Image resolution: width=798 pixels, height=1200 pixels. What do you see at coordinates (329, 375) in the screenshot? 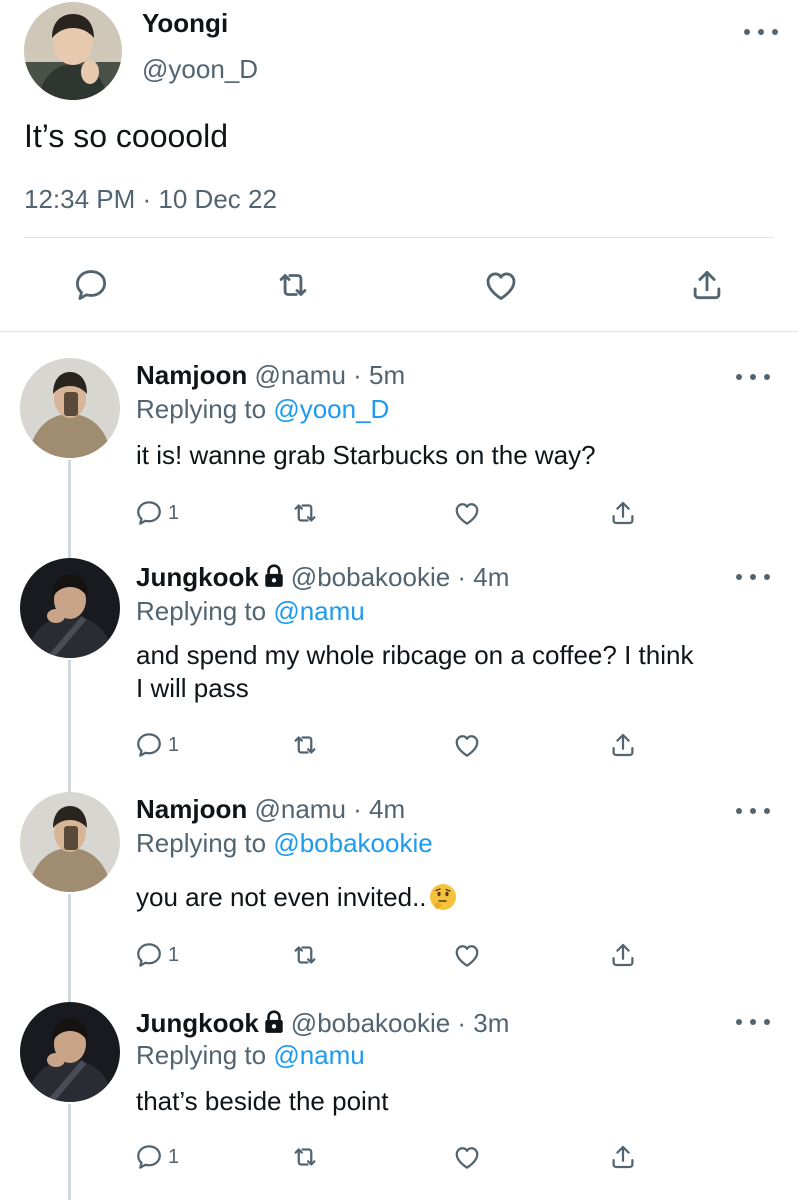
I see `reply-meta: @namu · 5m` at bounding box center [329, 375].